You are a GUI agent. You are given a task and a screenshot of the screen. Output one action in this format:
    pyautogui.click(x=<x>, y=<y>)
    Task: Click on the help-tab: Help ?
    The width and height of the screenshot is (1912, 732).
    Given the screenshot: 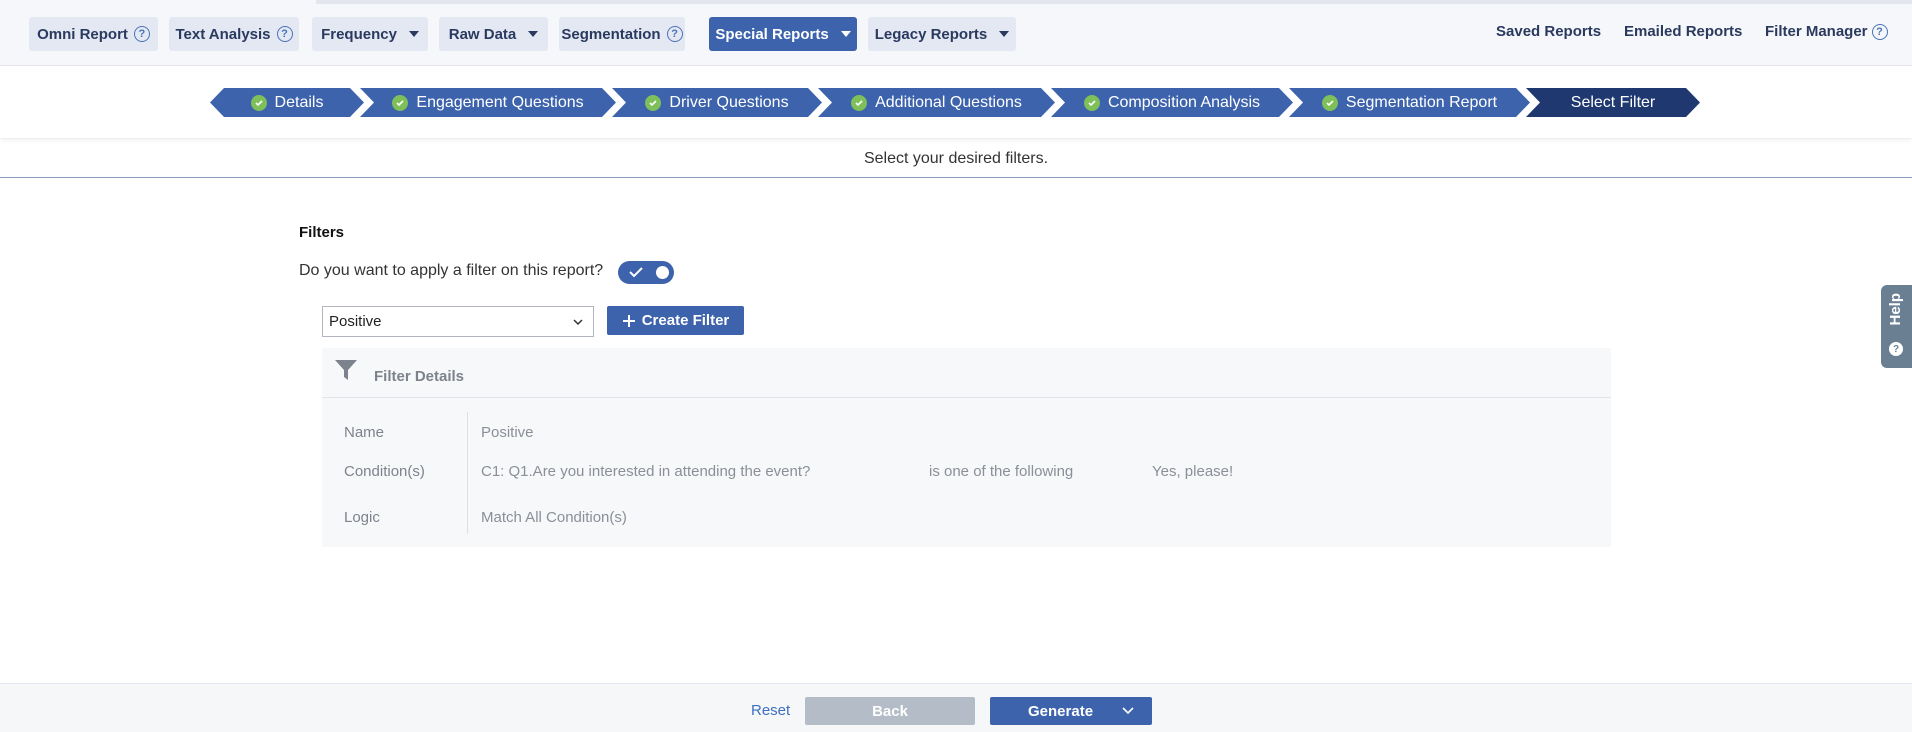 What is the action you would take?
    pyautogui.click(x=1896, y=326)
    